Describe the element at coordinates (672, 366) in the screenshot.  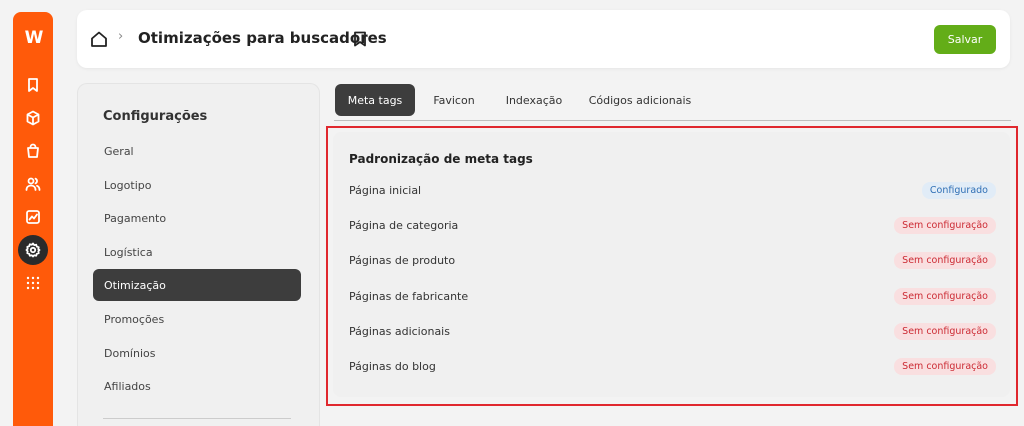
I see `meta-row-paginas-blog: Páginas do blog Sem configuração` at that location.